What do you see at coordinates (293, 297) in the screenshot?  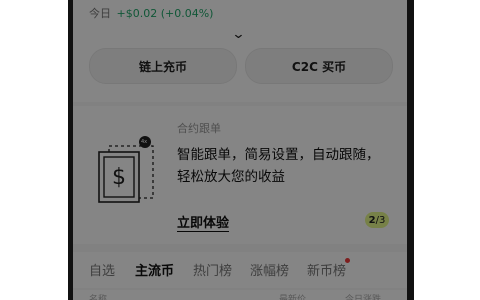 I see `column-price: 最新价` at bounding box center [293, 297].